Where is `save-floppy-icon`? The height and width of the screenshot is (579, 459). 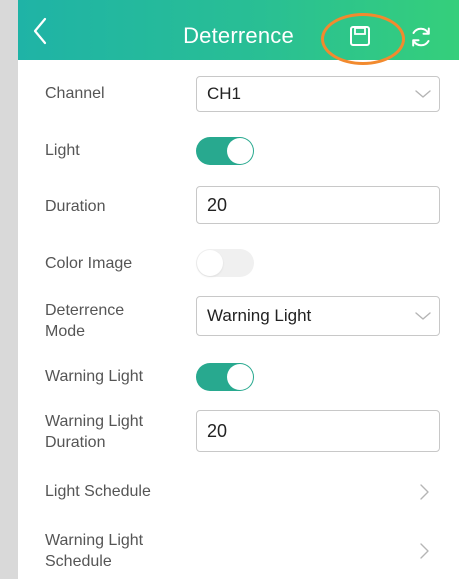 save-floppy-icon is located at coordinates (360, 36).